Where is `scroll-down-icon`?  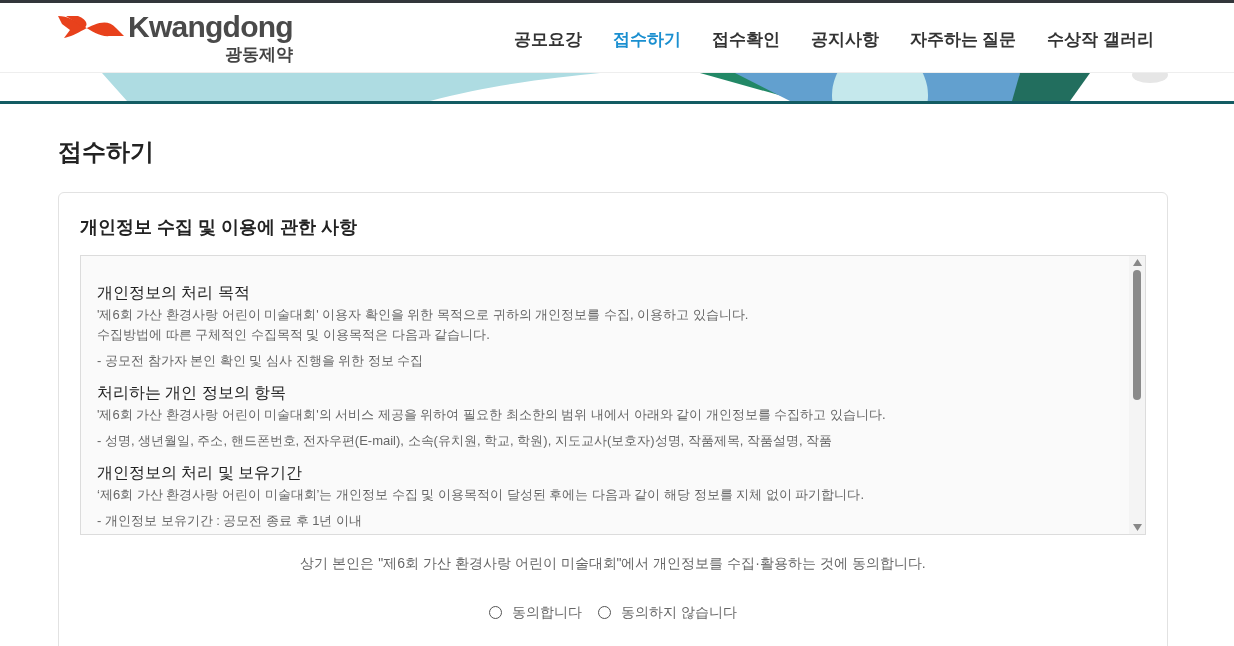 scroll-down-icon is located at coordinates (1137, 527).